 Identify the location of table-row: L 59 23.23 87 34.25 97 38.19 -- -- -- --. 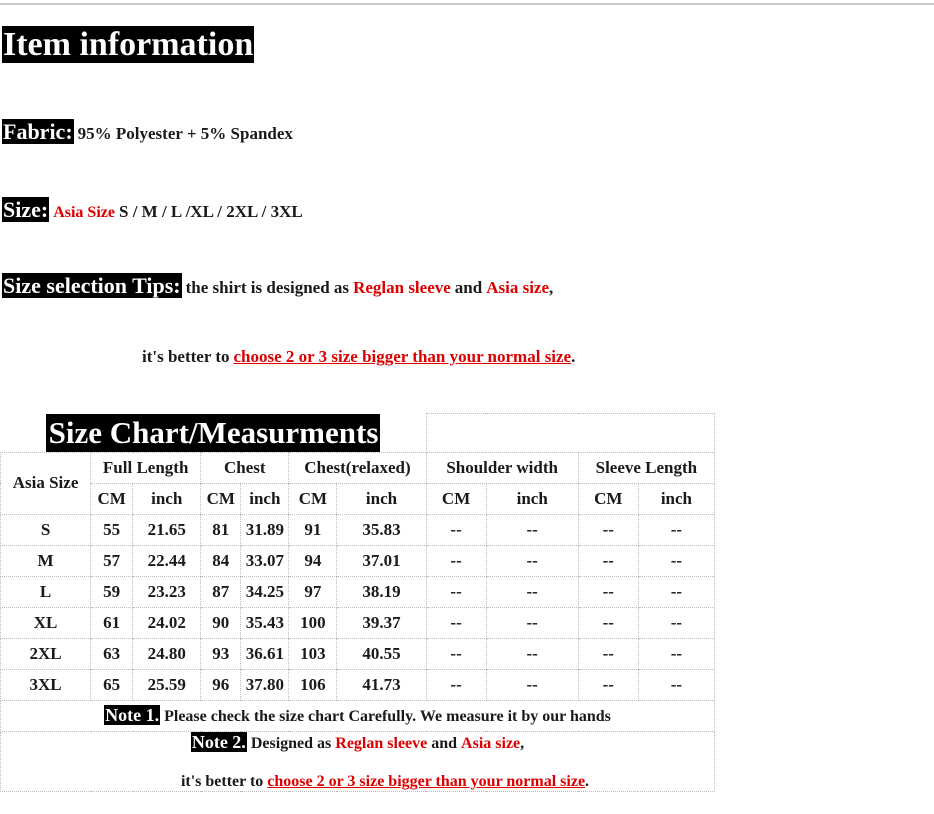
(358, 591).